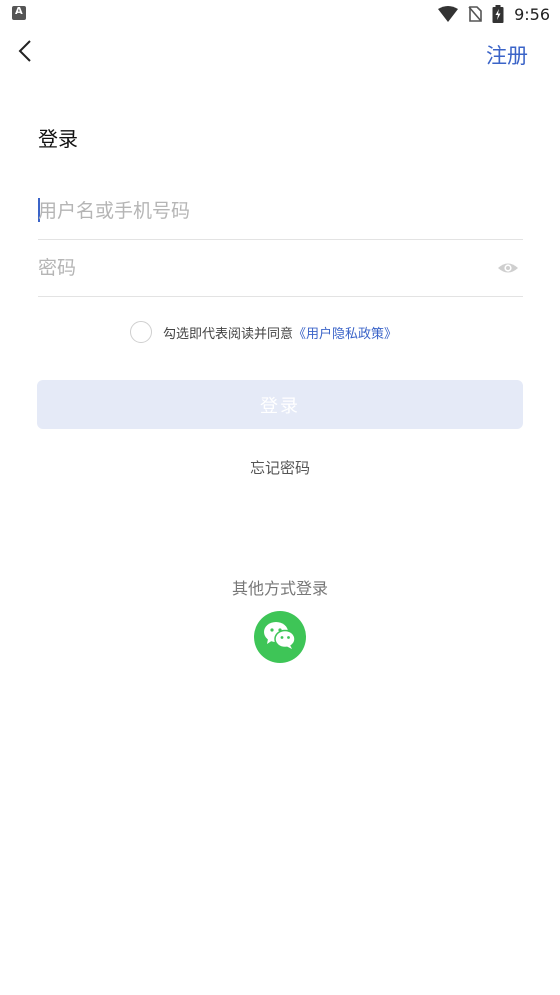  Describe the element at coordinates (258, 268) in the screenshot. I see `password-input` at that location.